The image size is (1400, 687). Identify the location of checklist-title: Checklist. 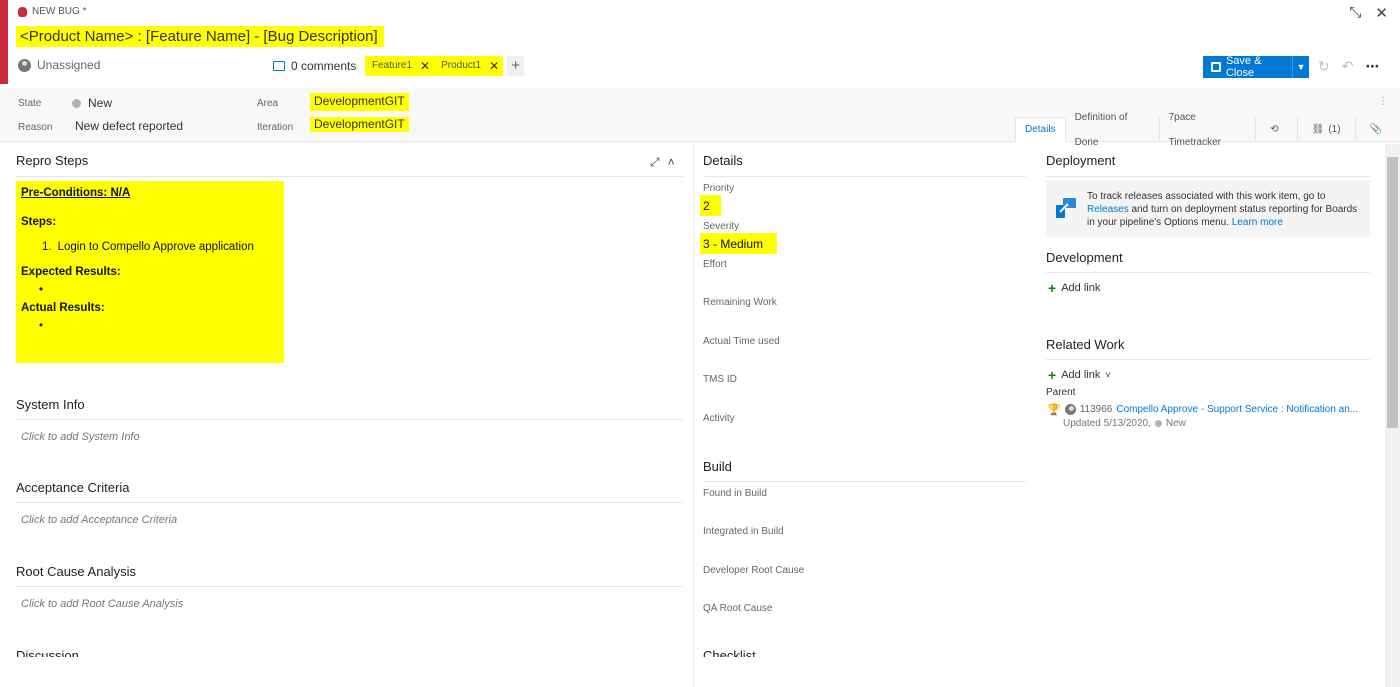
(729, 652).